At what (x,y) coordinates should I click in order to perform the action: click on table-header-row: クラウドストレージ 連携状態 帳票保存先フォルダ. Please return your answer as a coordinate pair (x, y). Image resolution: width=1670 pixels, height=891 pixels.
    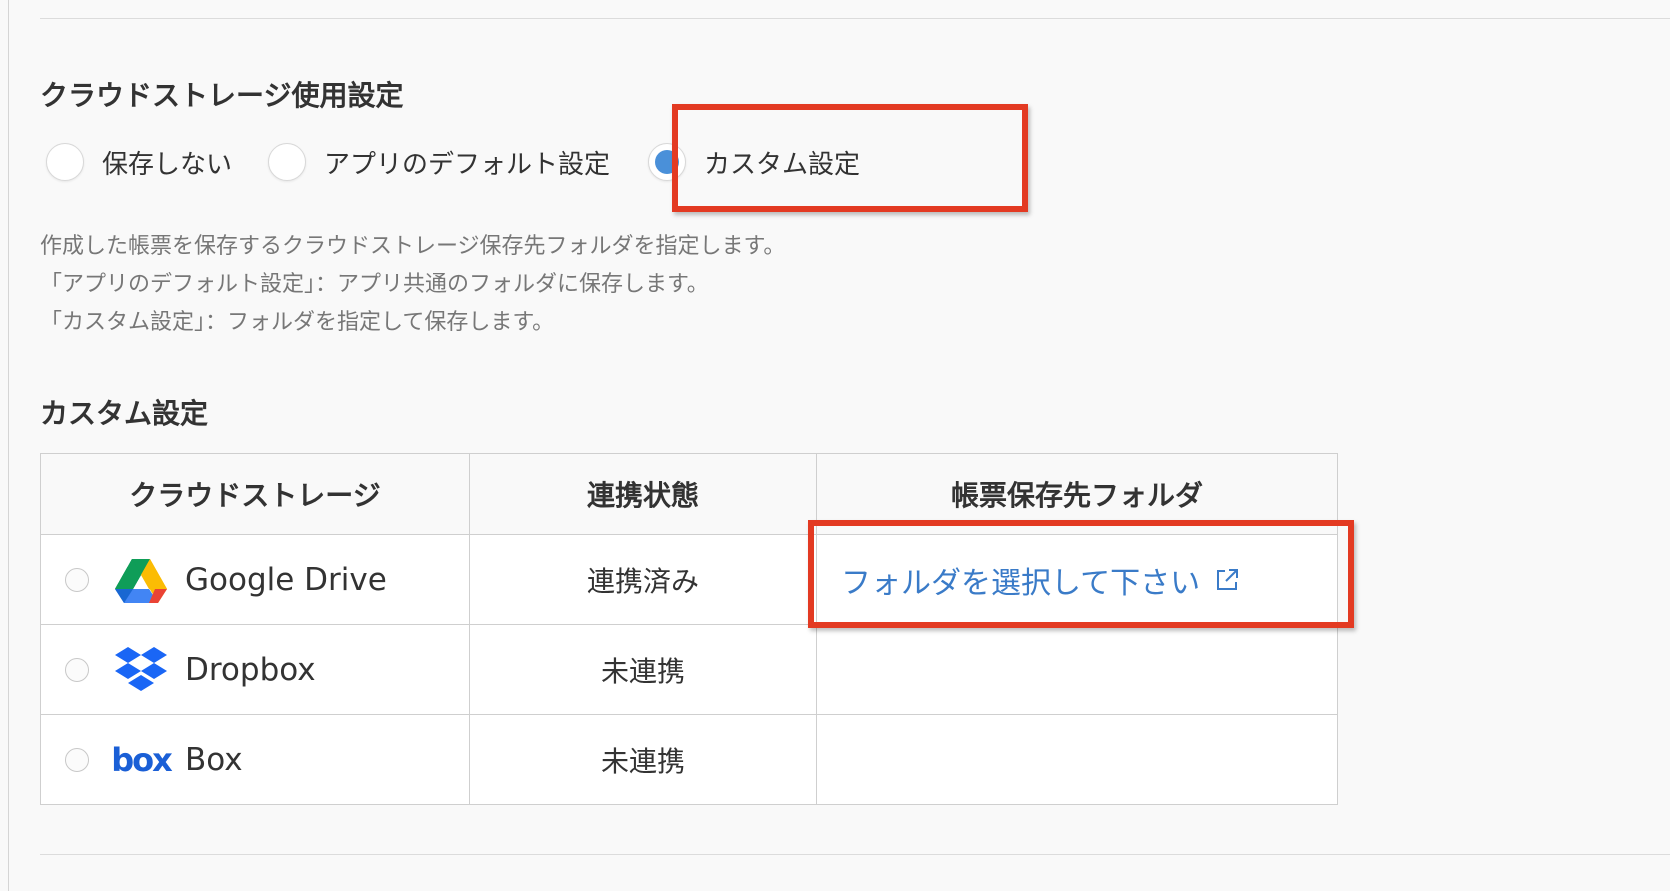
    Looking at the image, I should click on (689, 494).